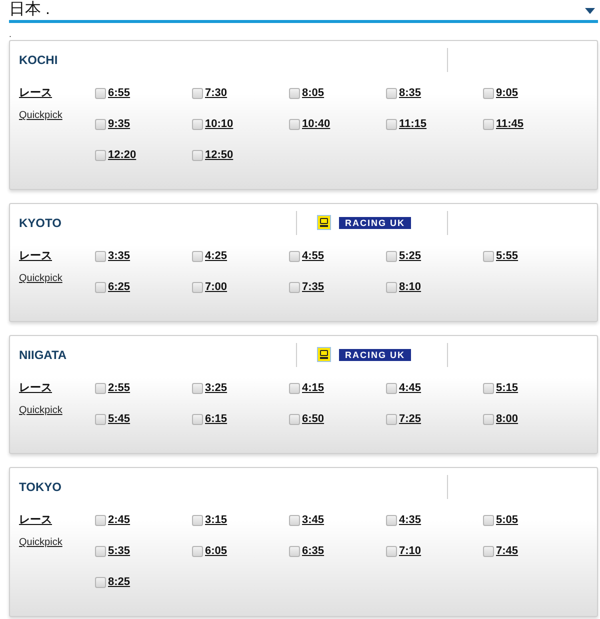 The width and height of the screenshot is (600, 619). Describe the element at coordinates (216, 287) in the screenshot. I see `race-time-link: 7:00` at that location.